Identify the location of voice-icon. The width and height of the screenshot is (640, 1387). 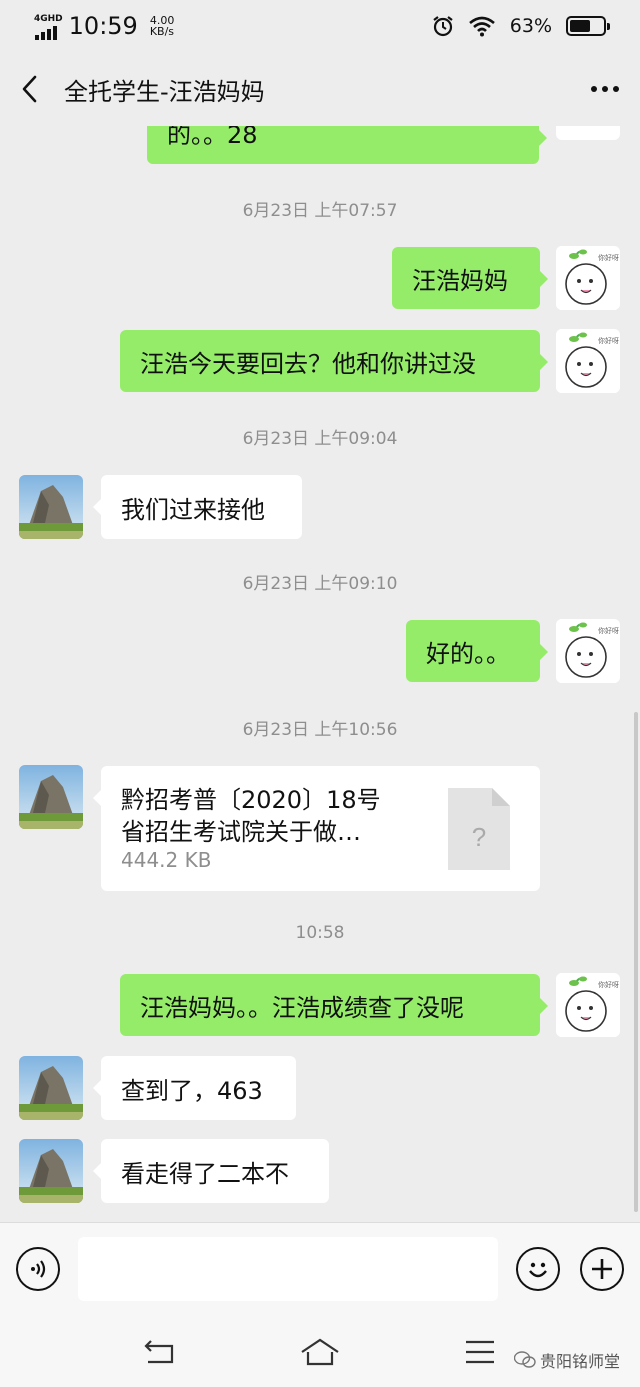
(38, 1269).